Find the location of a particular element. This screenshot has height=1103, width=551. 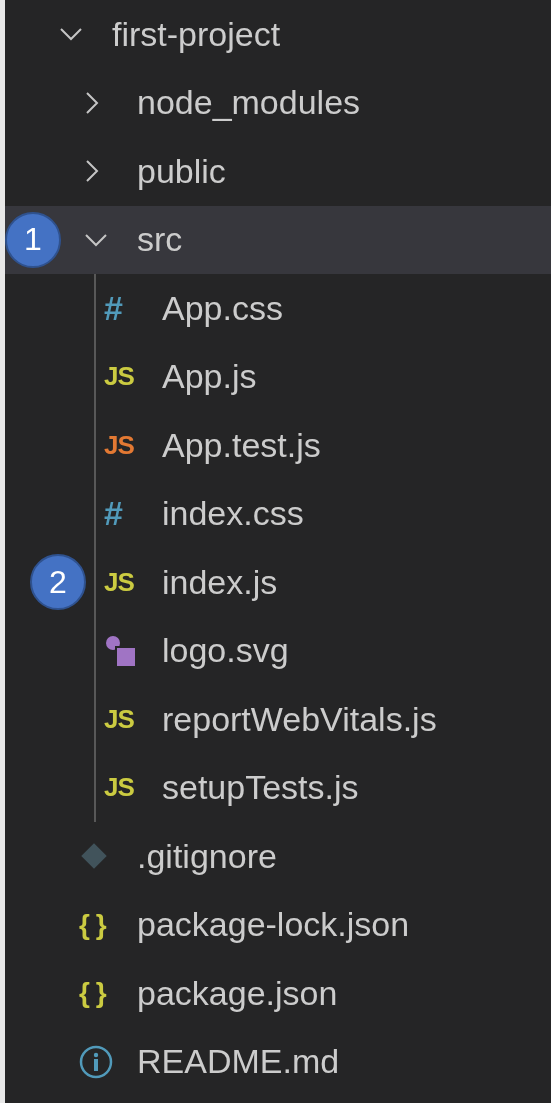

file-row: # App.css is located at coordinates (278, 308).